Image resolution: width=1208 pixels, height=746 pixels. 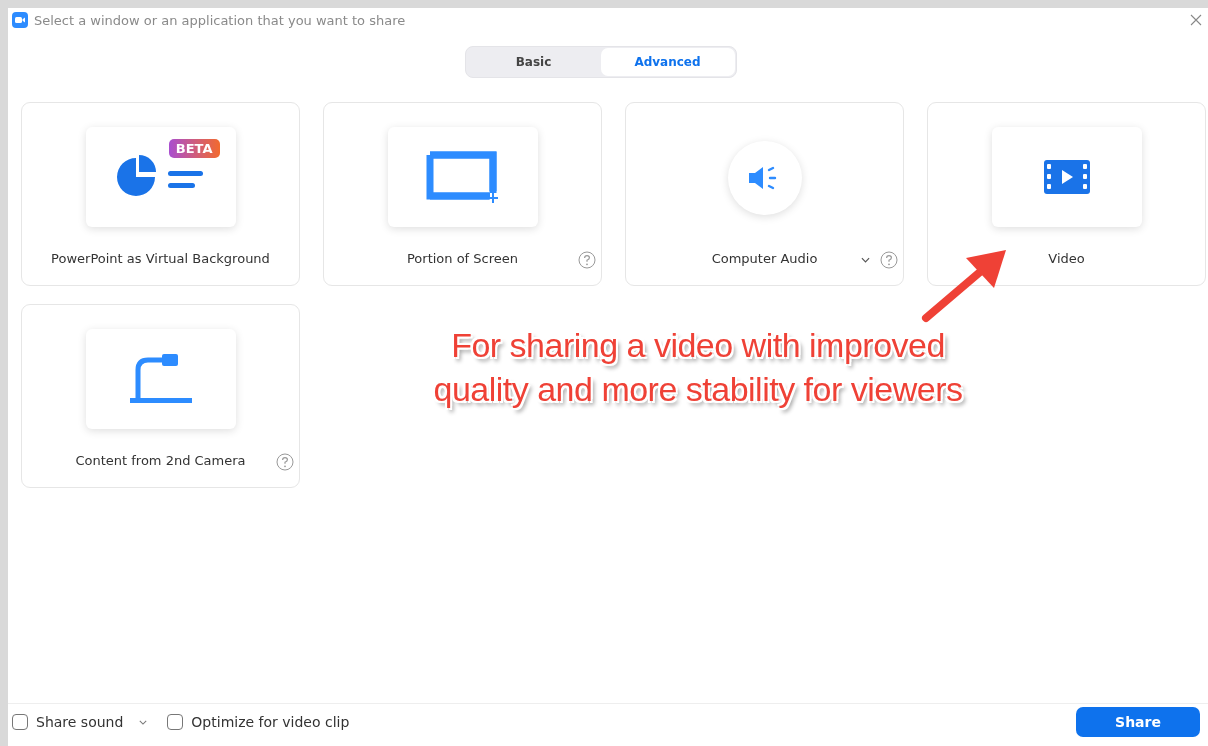 What do you see at coordinates (1066, 177) in the screenshot?
I see `film-play-icon` at bounding box center [1066, 177].